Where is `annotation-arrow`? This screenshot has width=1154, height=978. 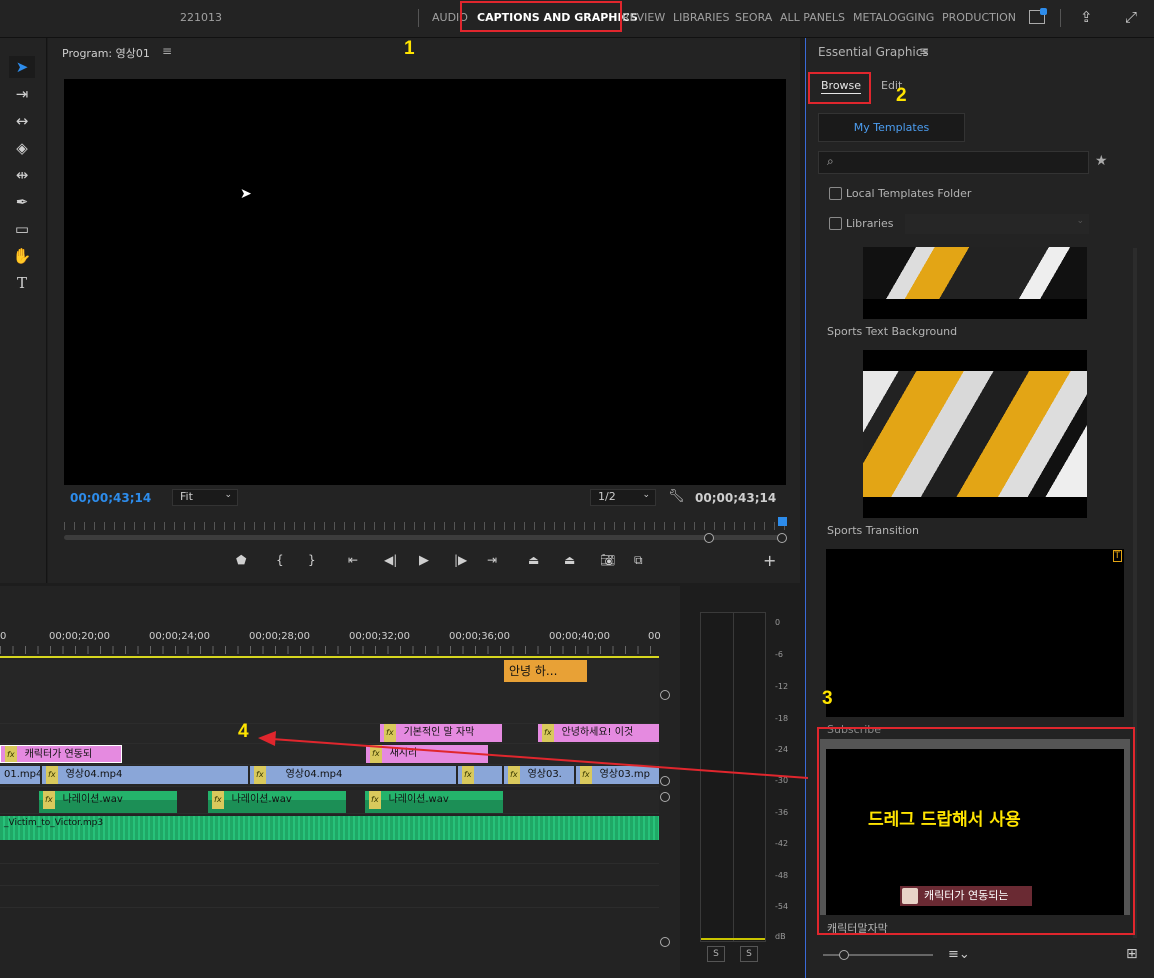
annotation-arrow is located at coordinates (533, 755).